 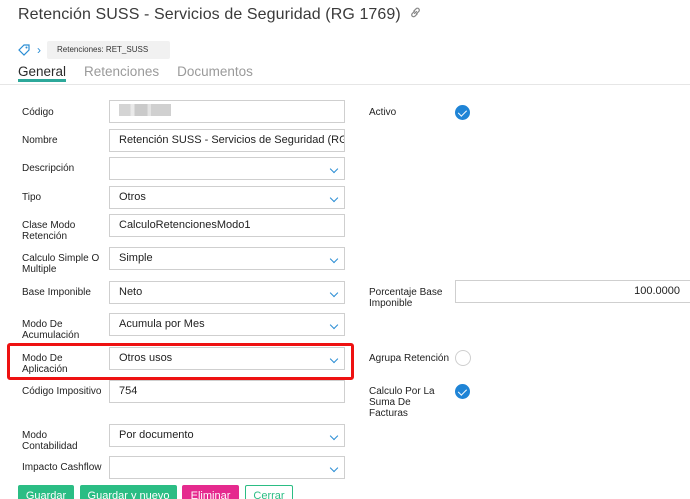 What do you see at coordinates (269, 492) in the screenshot?
I see `cerrar-button: Cerrar` at bounding box center [269, 492].